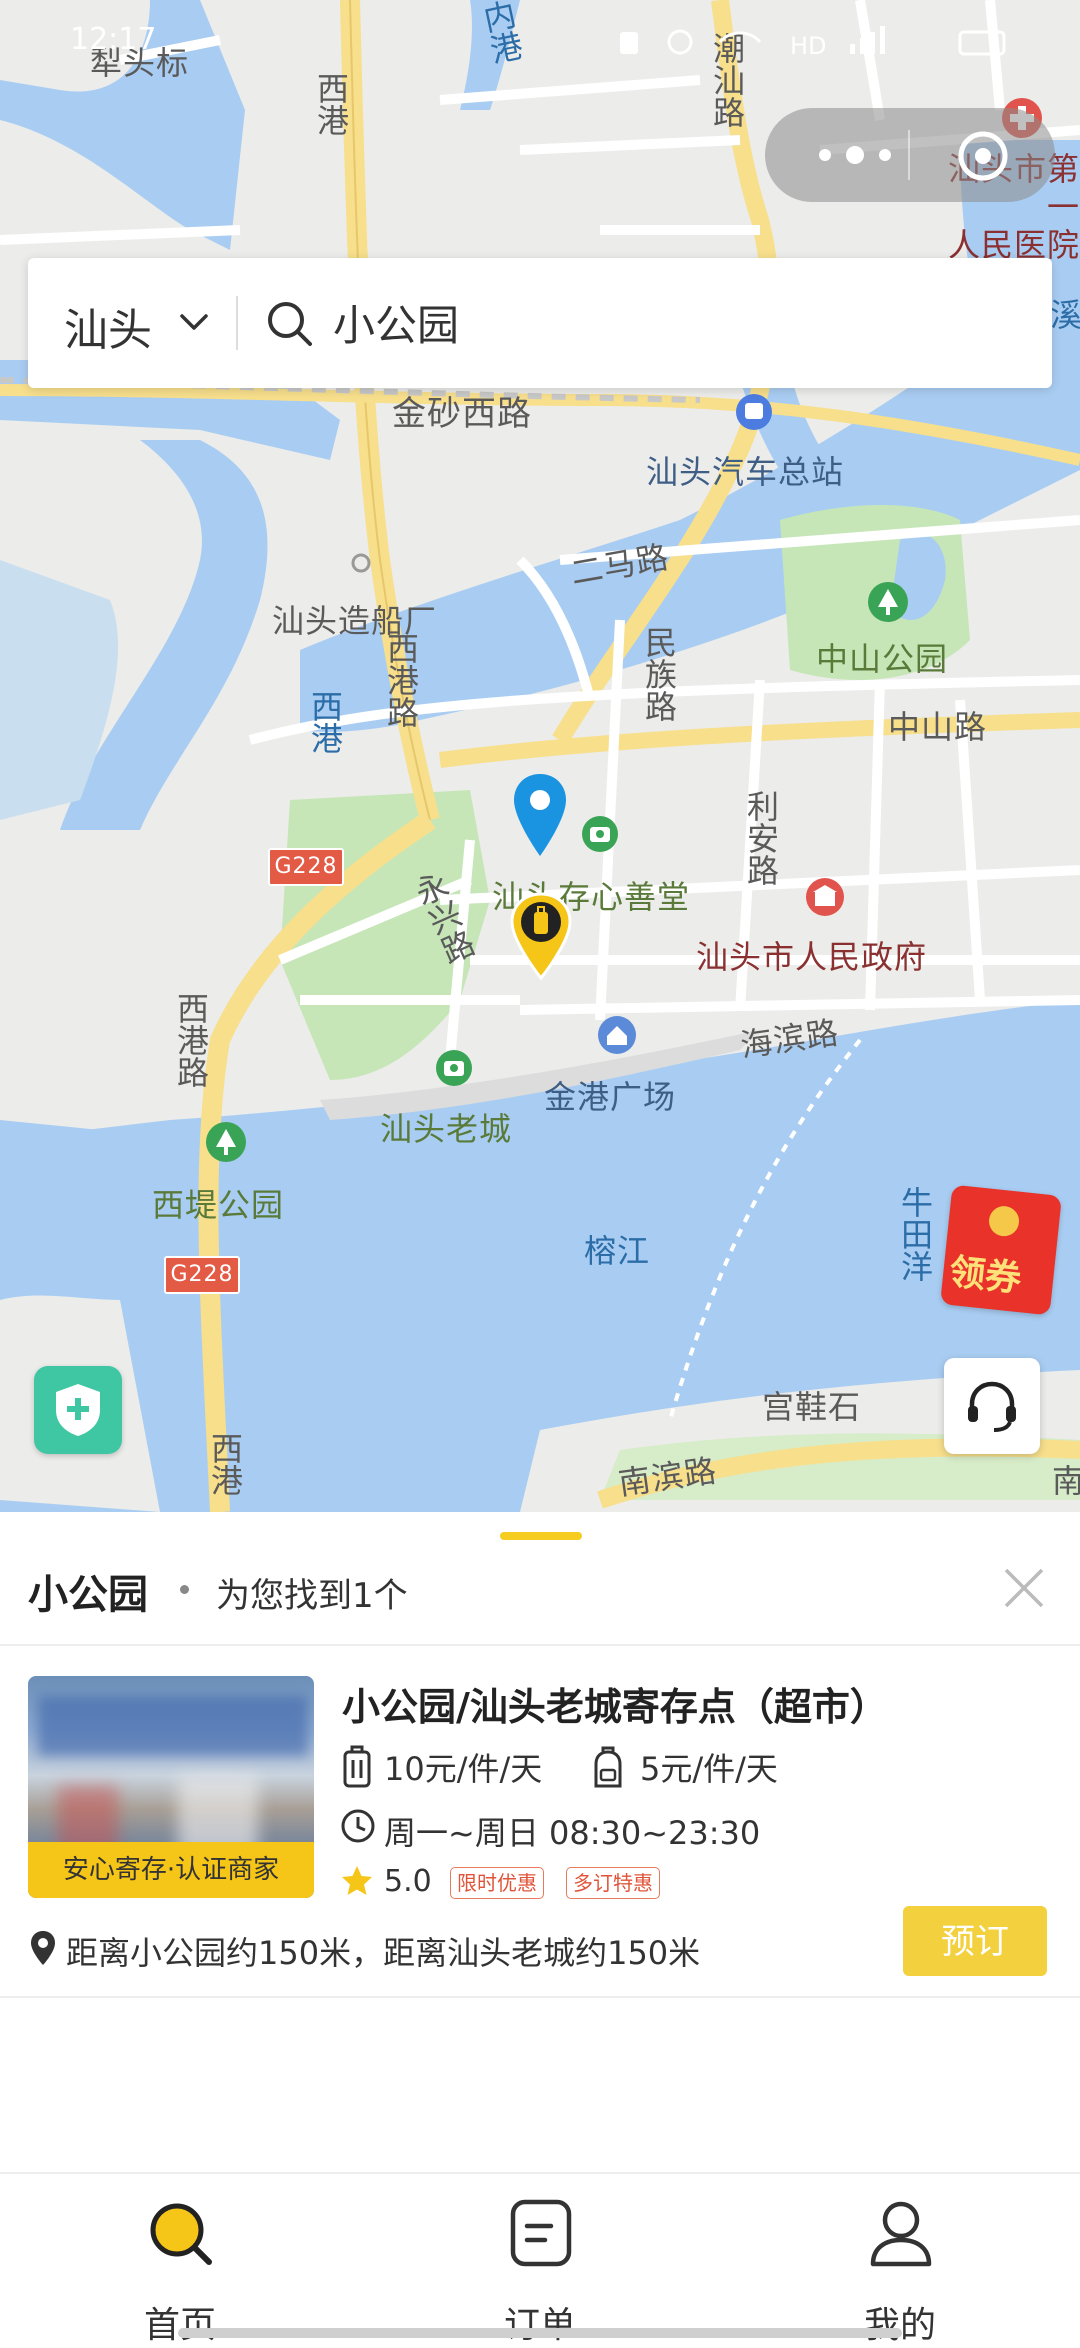 Image resolution: width=1080 pixels, height=2348 pixels. I want to click on map-label: 汕头老城, so click(446, 1129).